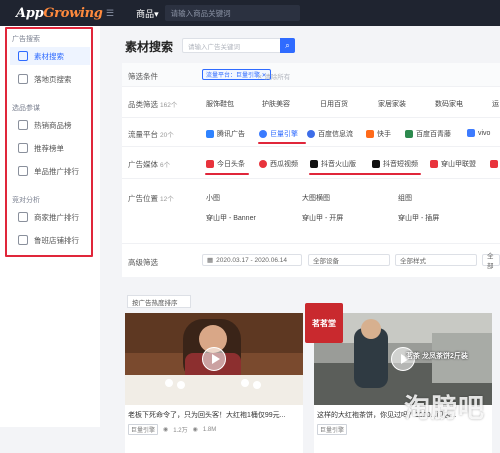 The image size is (500, 453). Describe the element at coordinates (214, 47) in the screenshot. I see `ad-search-placeholder: 请输入广告关键词` at that location.